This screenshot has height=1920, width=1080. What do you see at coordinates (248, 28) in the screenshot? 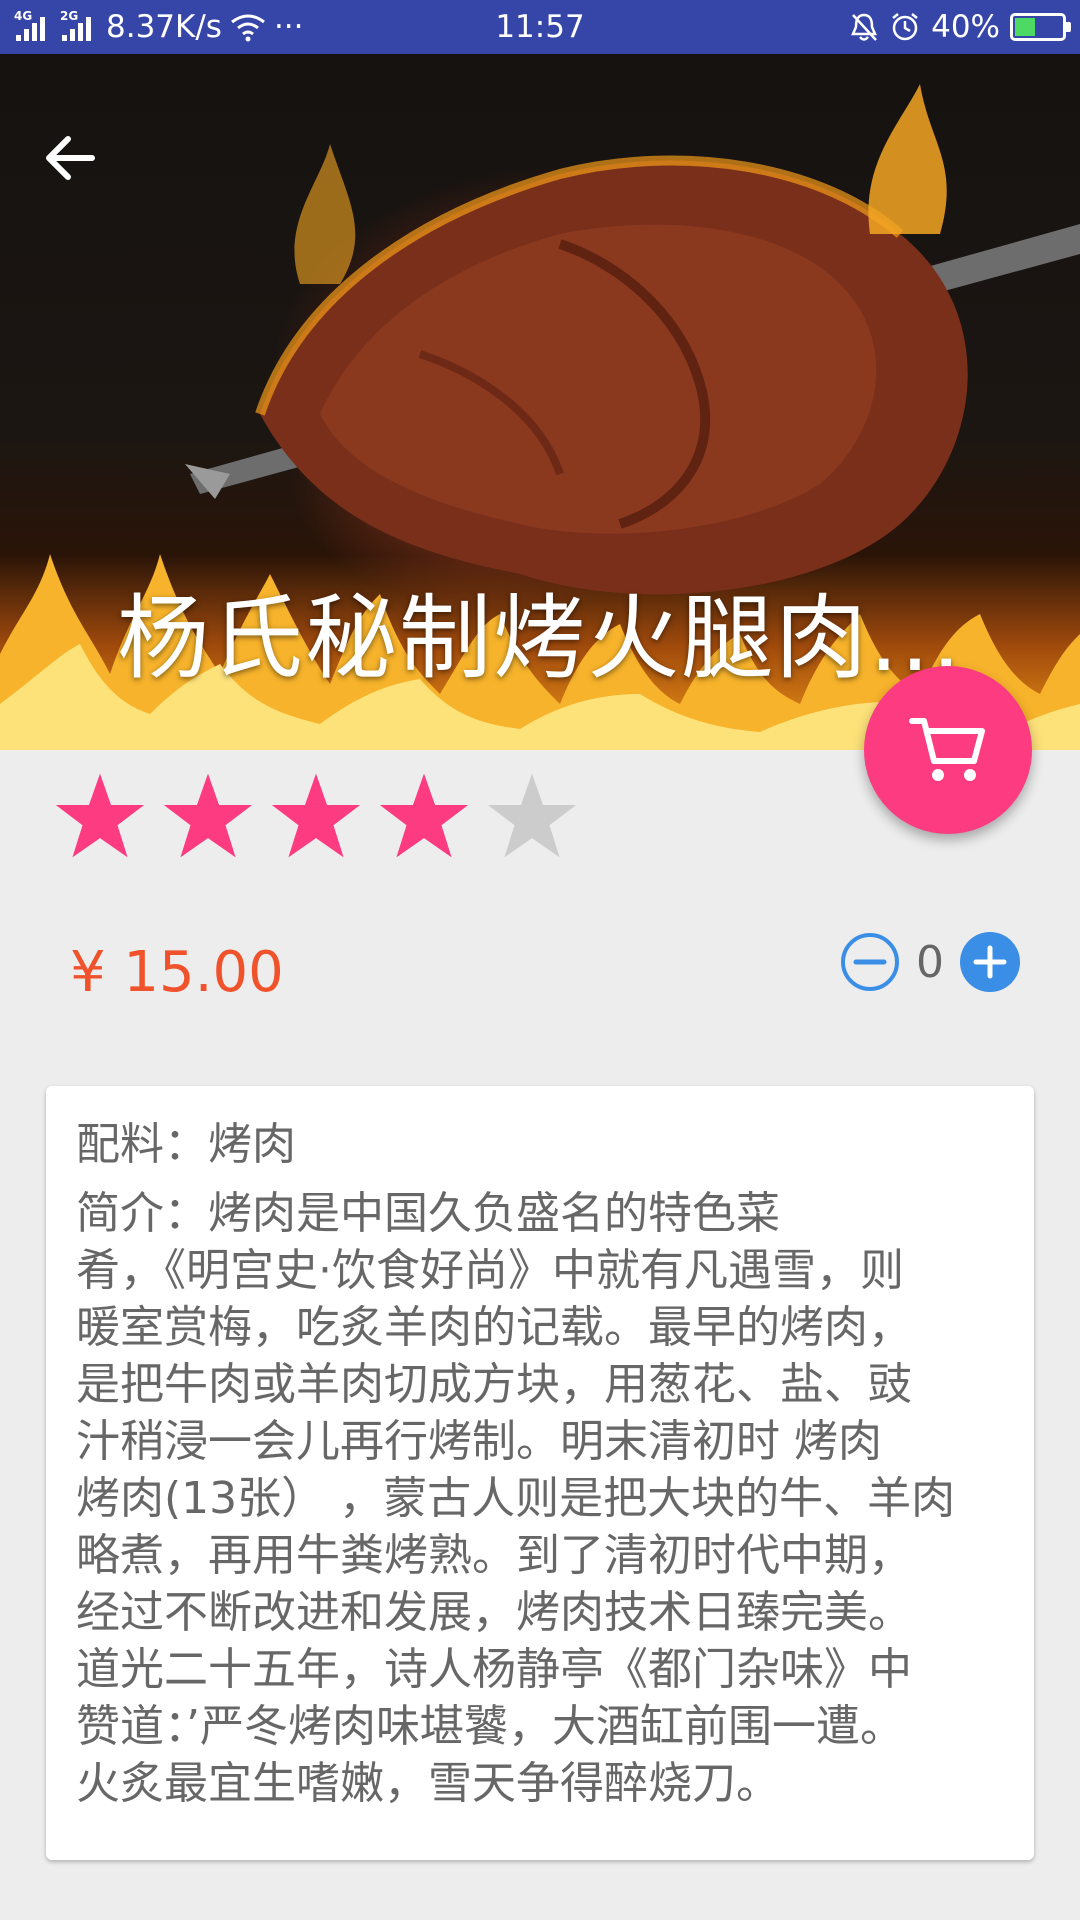
I see `wifi-icon` at bounding box center [248, 28].